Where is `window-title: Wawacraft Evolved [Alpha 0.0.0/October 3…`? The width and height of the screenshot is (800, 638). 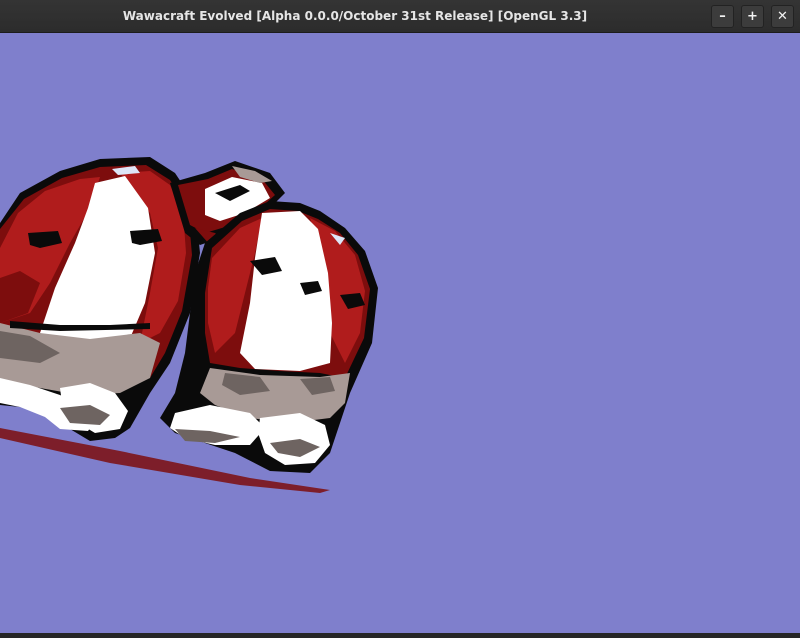
window-title: Wawacraft Evolved [Alpha 0.0.0/October 3… is located at coordinates (355, 16).